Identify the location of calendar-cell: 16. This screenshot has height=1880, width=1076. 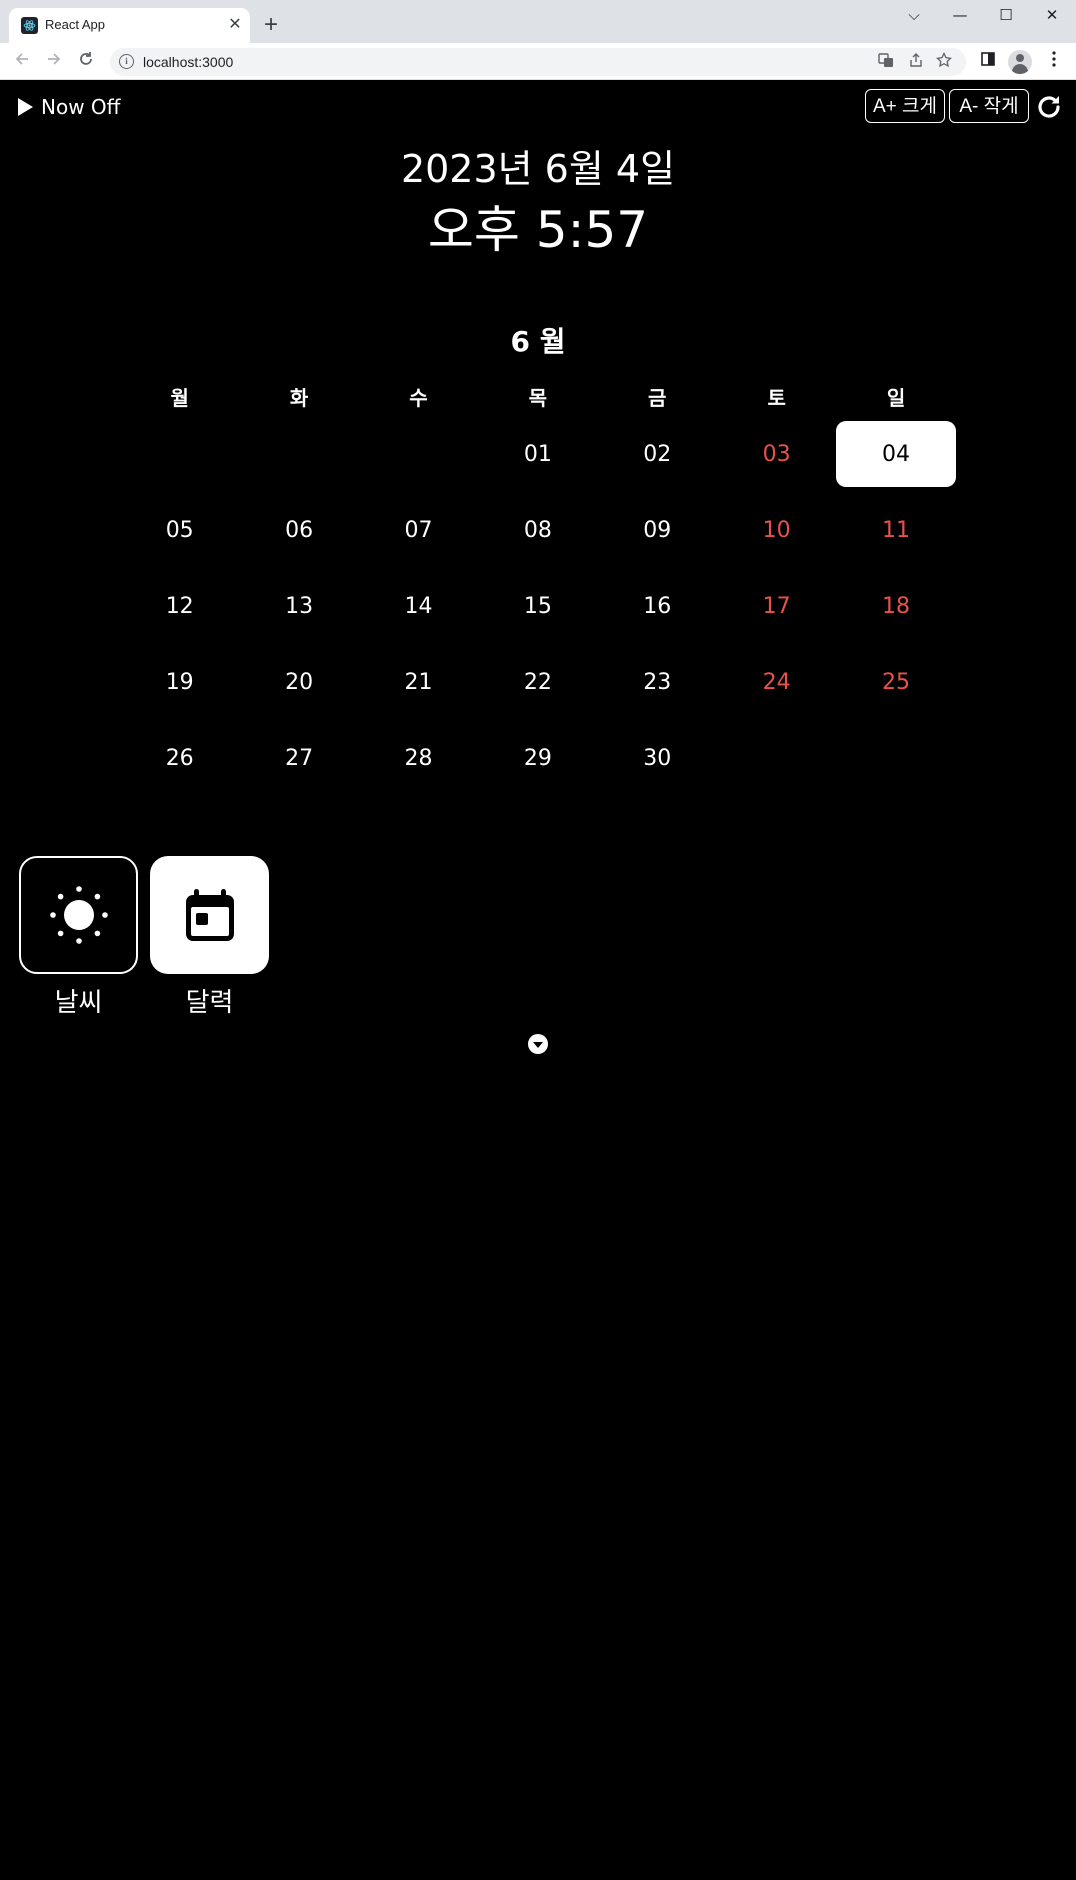
(657, 606).